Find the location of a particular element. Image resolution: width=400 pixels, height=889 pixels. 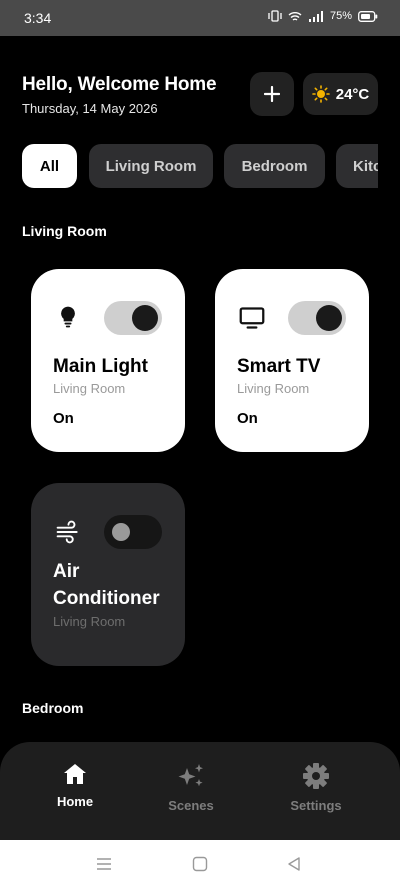

device-name: Smart TV is located at coordinates (279, 366).